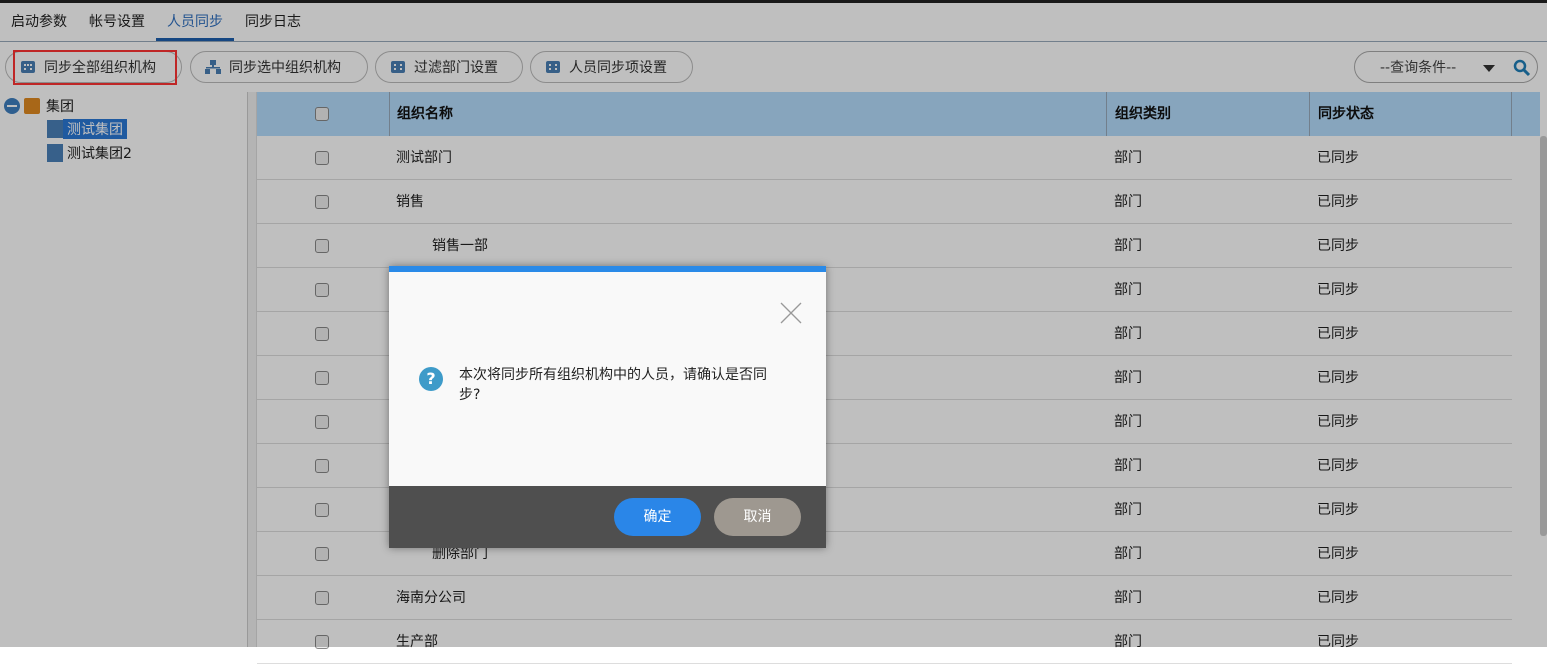 The width and height of the screenshot is (1547, 664). Describe the element at coordinates (607, 407) in the screenshot. I see `confirm-dialog: ? 本次将同步所有组织机构中的人员，请确认是否同步? 确定 取消` at that location.